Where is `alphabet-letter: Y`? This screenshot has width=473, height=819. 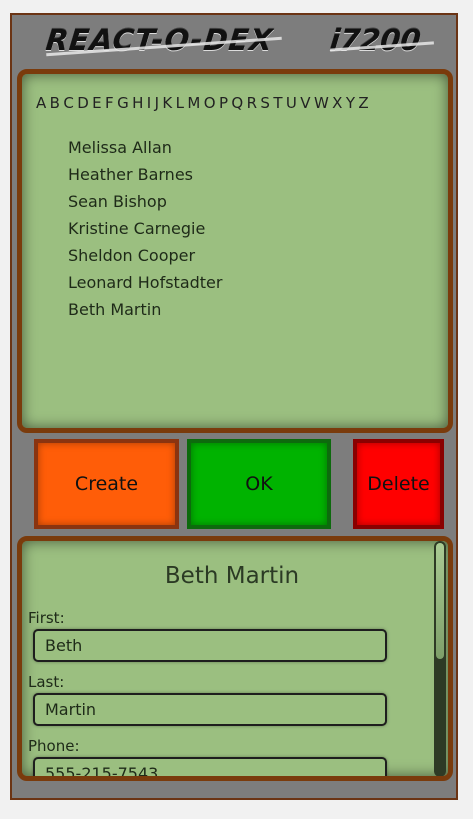 alphabet-letter: Y is located at coordinates (350, 103).